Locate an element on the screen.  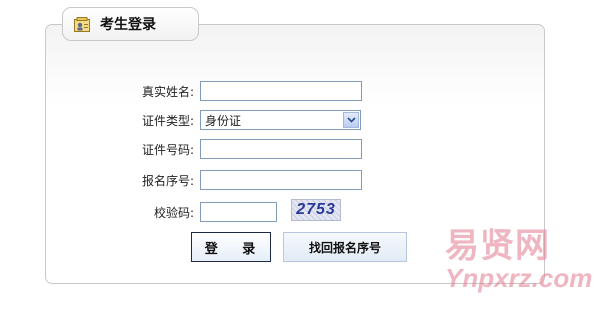
reg-number-row: 报名序号: is located at coordinates (241, 180).